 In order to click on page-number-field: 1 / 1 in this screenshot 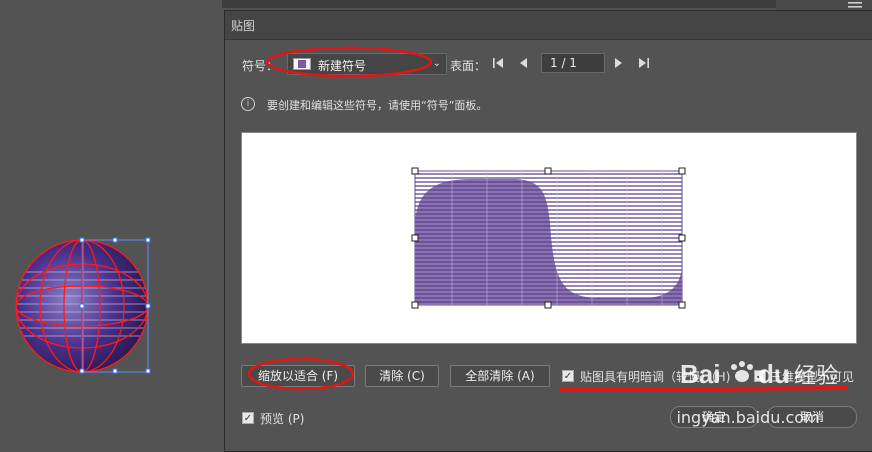, I will do `click(573, 63)`.